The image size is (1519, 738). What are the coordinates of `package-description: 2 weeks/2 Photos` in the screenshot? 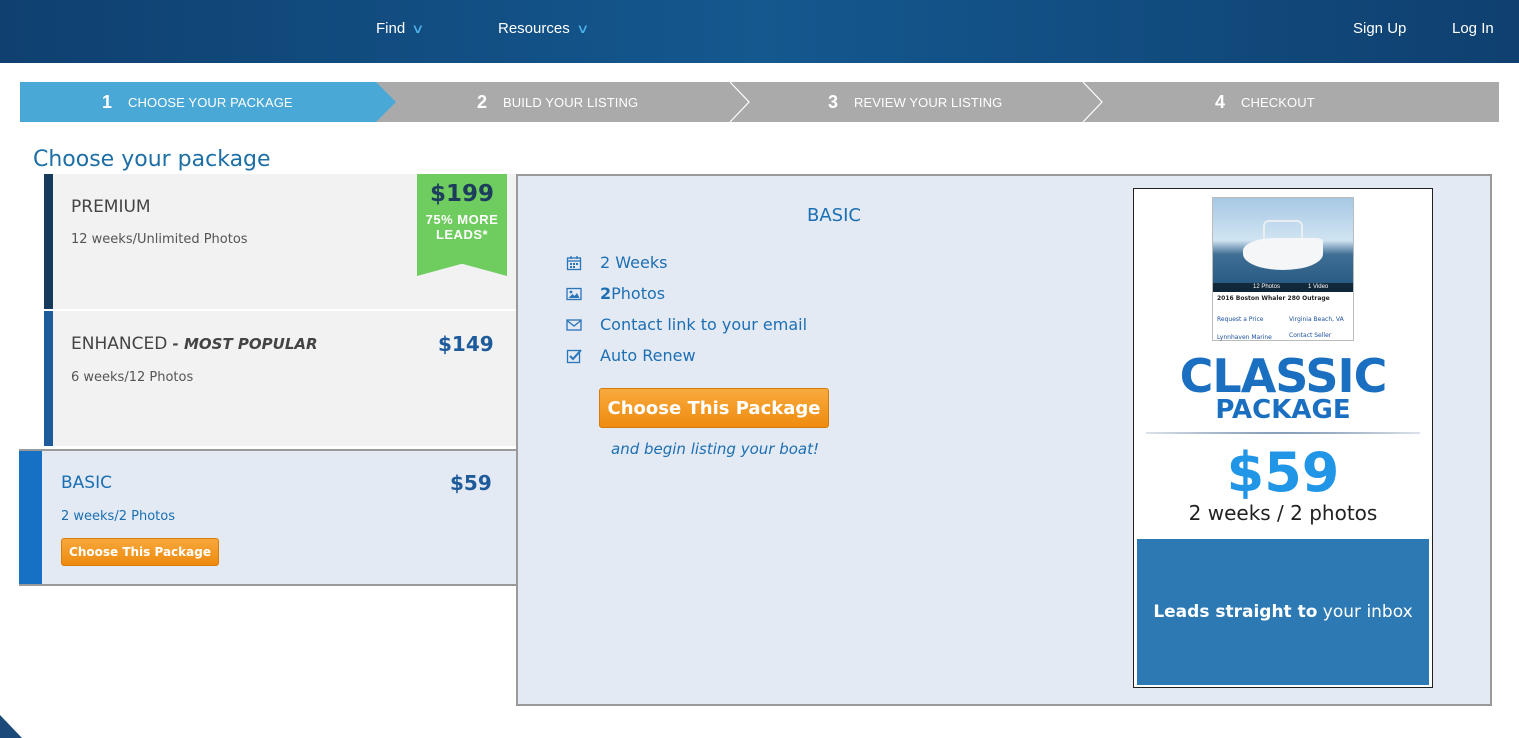 It's located at (118, 516).